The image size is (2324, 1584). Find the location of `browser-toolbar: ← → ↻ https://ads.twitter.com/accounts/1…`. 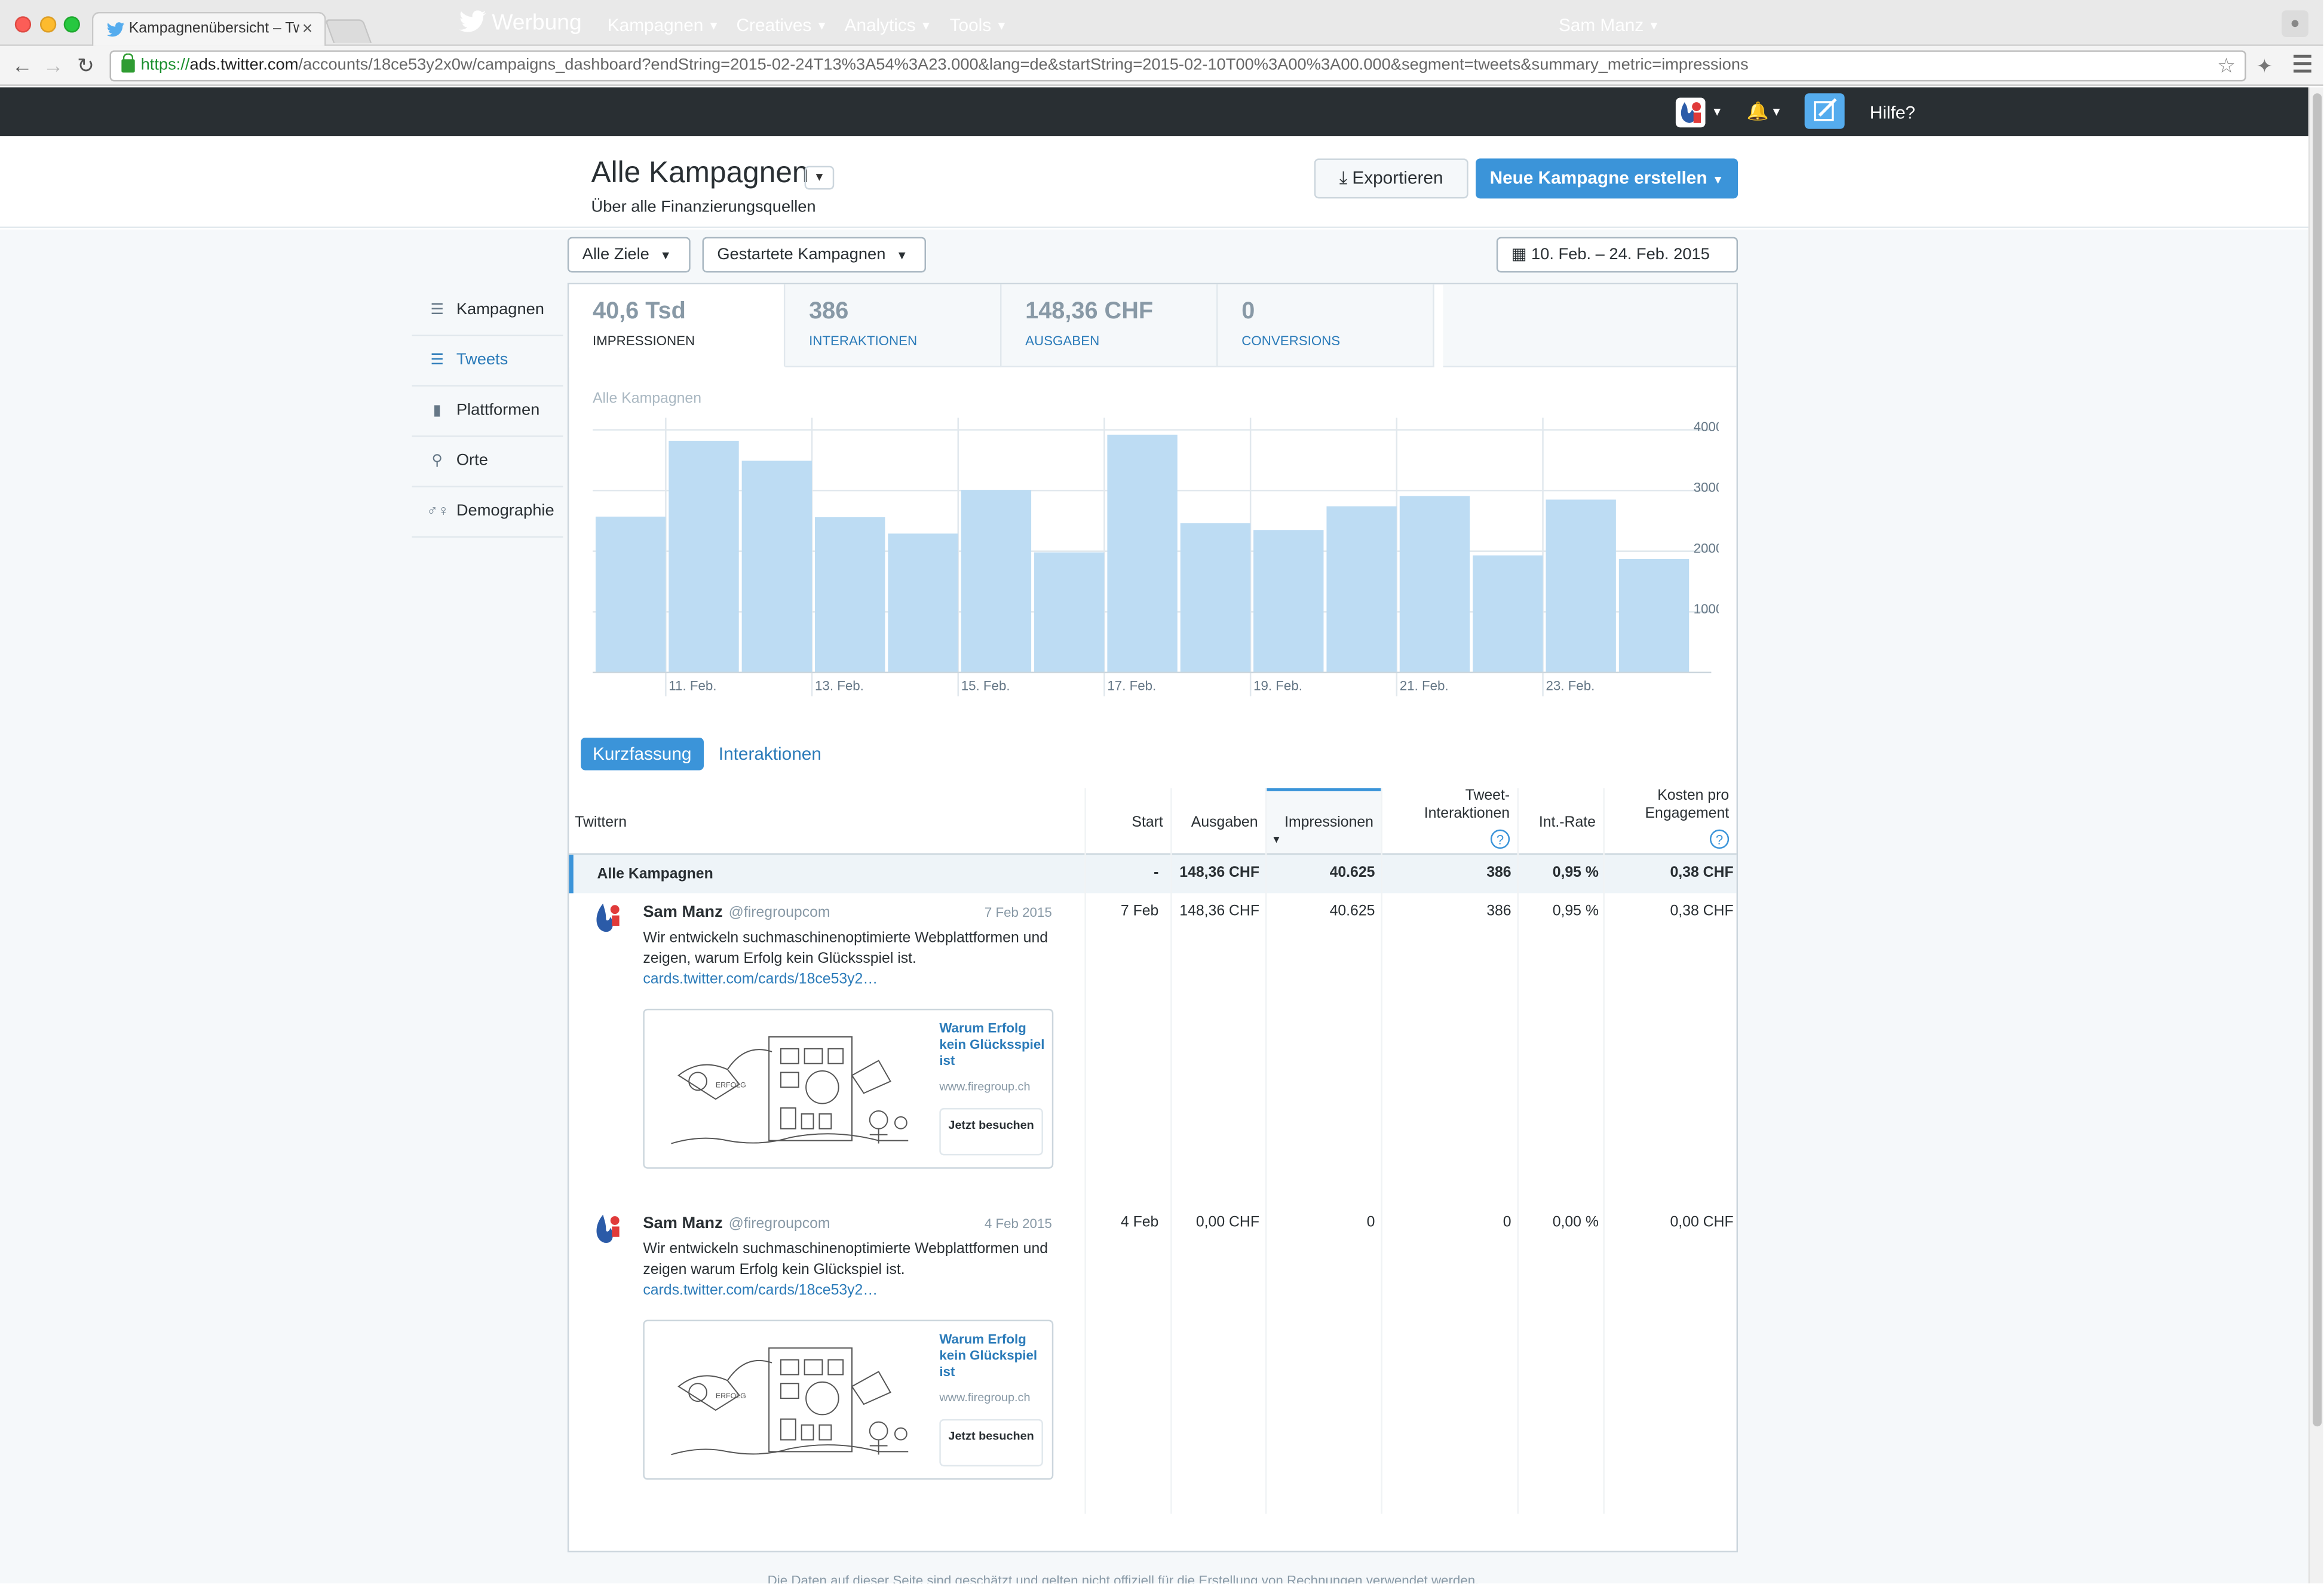

browser-toolbar: ← → ↻ https://ads.twitter.com/accounts/1… is located at coordinates (1161, 65).